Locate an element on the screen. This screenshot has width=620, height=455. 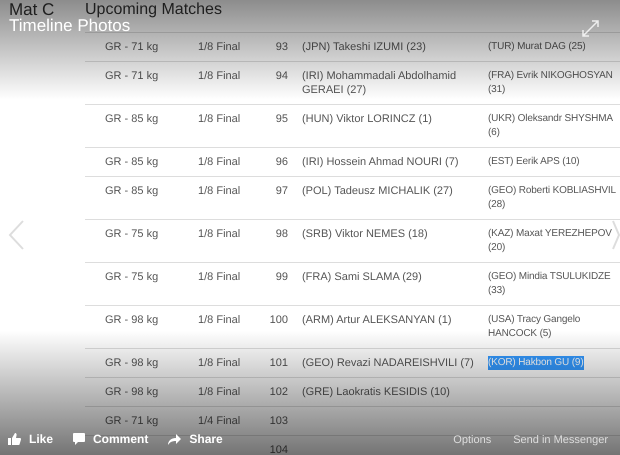
wrestler-cell-text: (HUN) Viktor LORINCZ (1) is located at coordinates (367, 119).